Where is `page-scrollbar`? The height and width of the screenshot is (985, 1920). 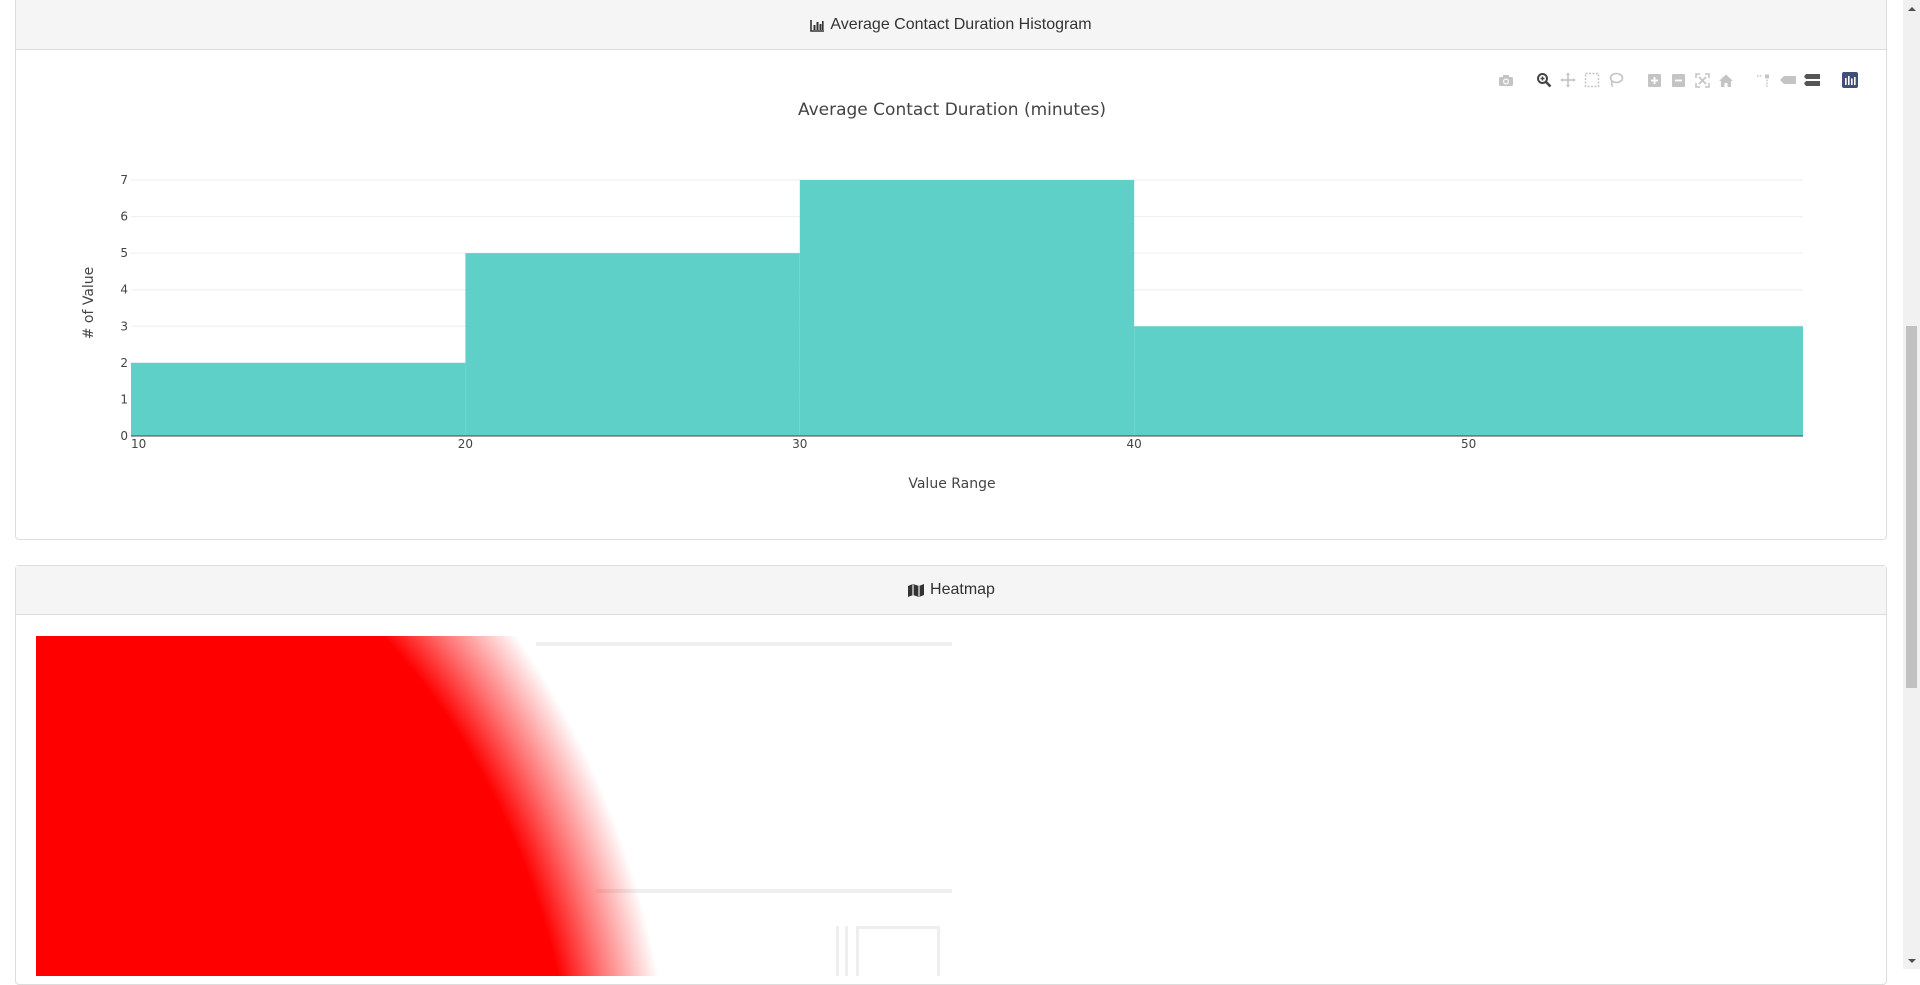 page-scrollbar is located at coordinates (1911, 484).